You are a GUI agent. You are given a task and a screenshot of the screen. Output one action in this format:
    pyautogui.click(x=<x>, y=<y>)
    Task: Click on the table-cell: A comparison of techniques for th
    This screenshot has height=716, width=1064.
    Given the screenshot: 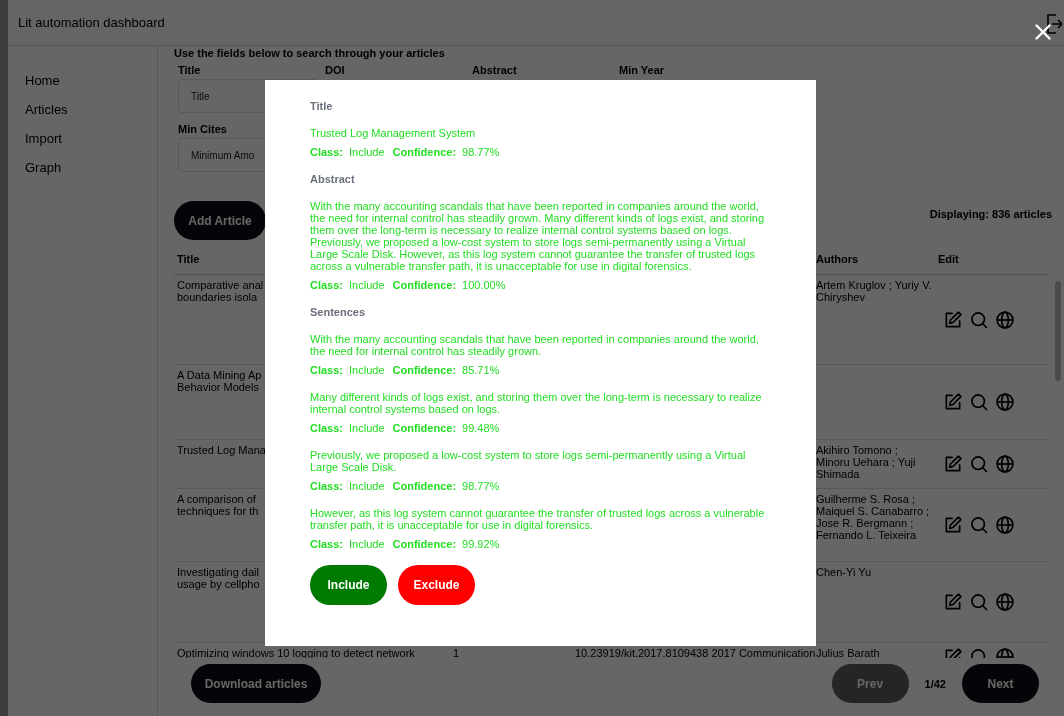 What is the action you would take?
    pyautogui.click(x=218, y=505)
    